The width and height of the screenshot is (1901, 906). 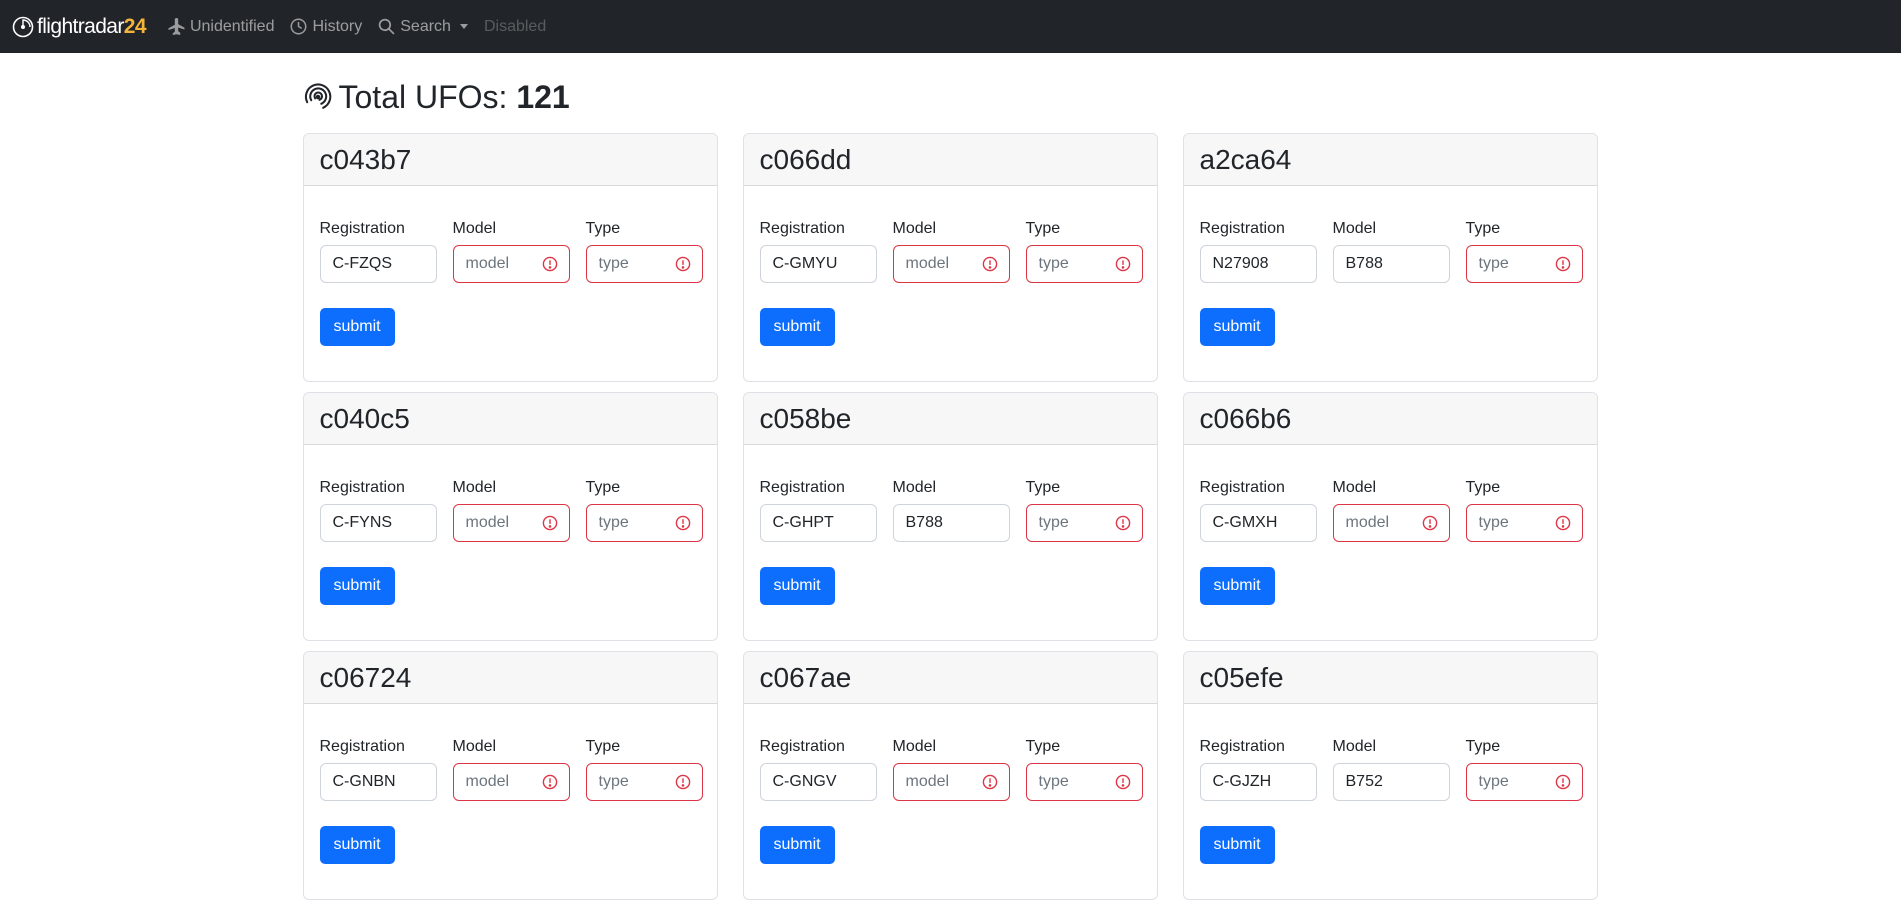 I want to click on ufo-card: c066b6 Registration Model, so click(x=1390, y=516).